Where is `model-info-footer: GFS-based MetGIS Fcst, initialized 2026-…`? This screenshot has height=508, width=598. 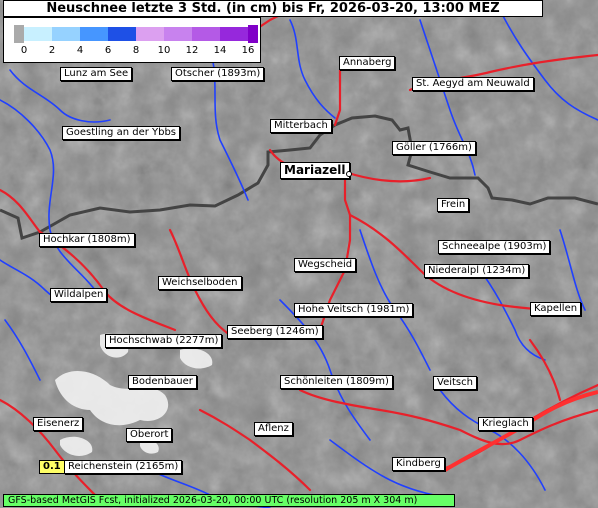 model-info-footer: GFS-based MetGIS Fcst, initialized 2026-… is located at coordinates (229, 500).